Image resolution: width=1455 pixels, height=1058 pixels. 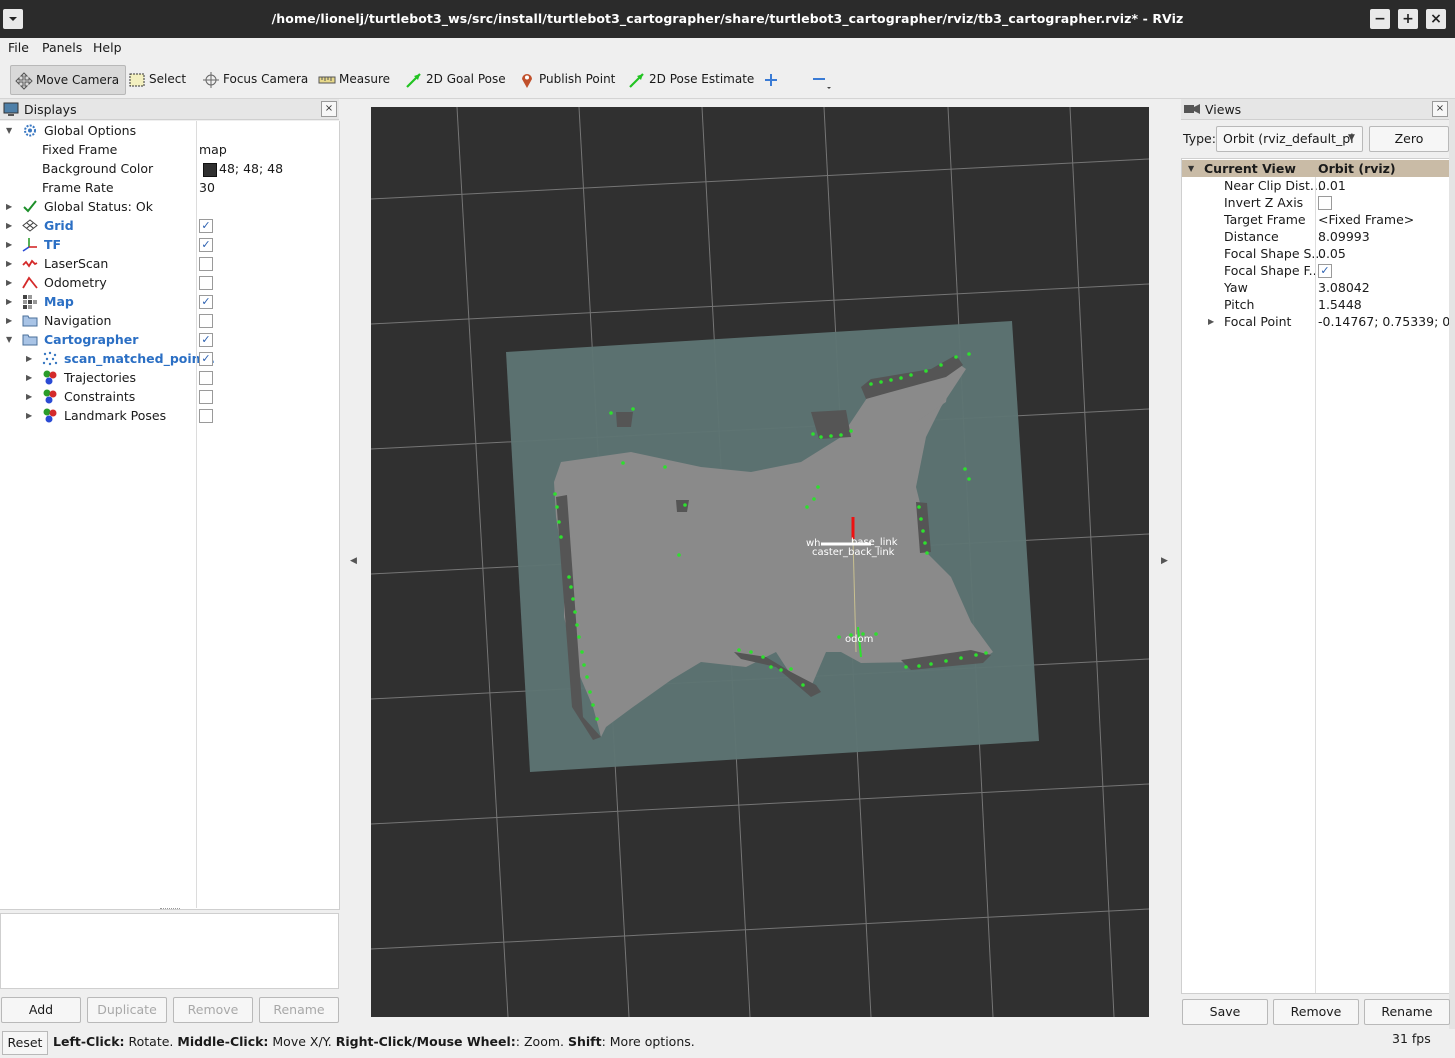 What do you see at coordinates (255, 79) in the screenshot?
I see `tool-focus-camera: Focus Camera` at bounding box center [255, 79].